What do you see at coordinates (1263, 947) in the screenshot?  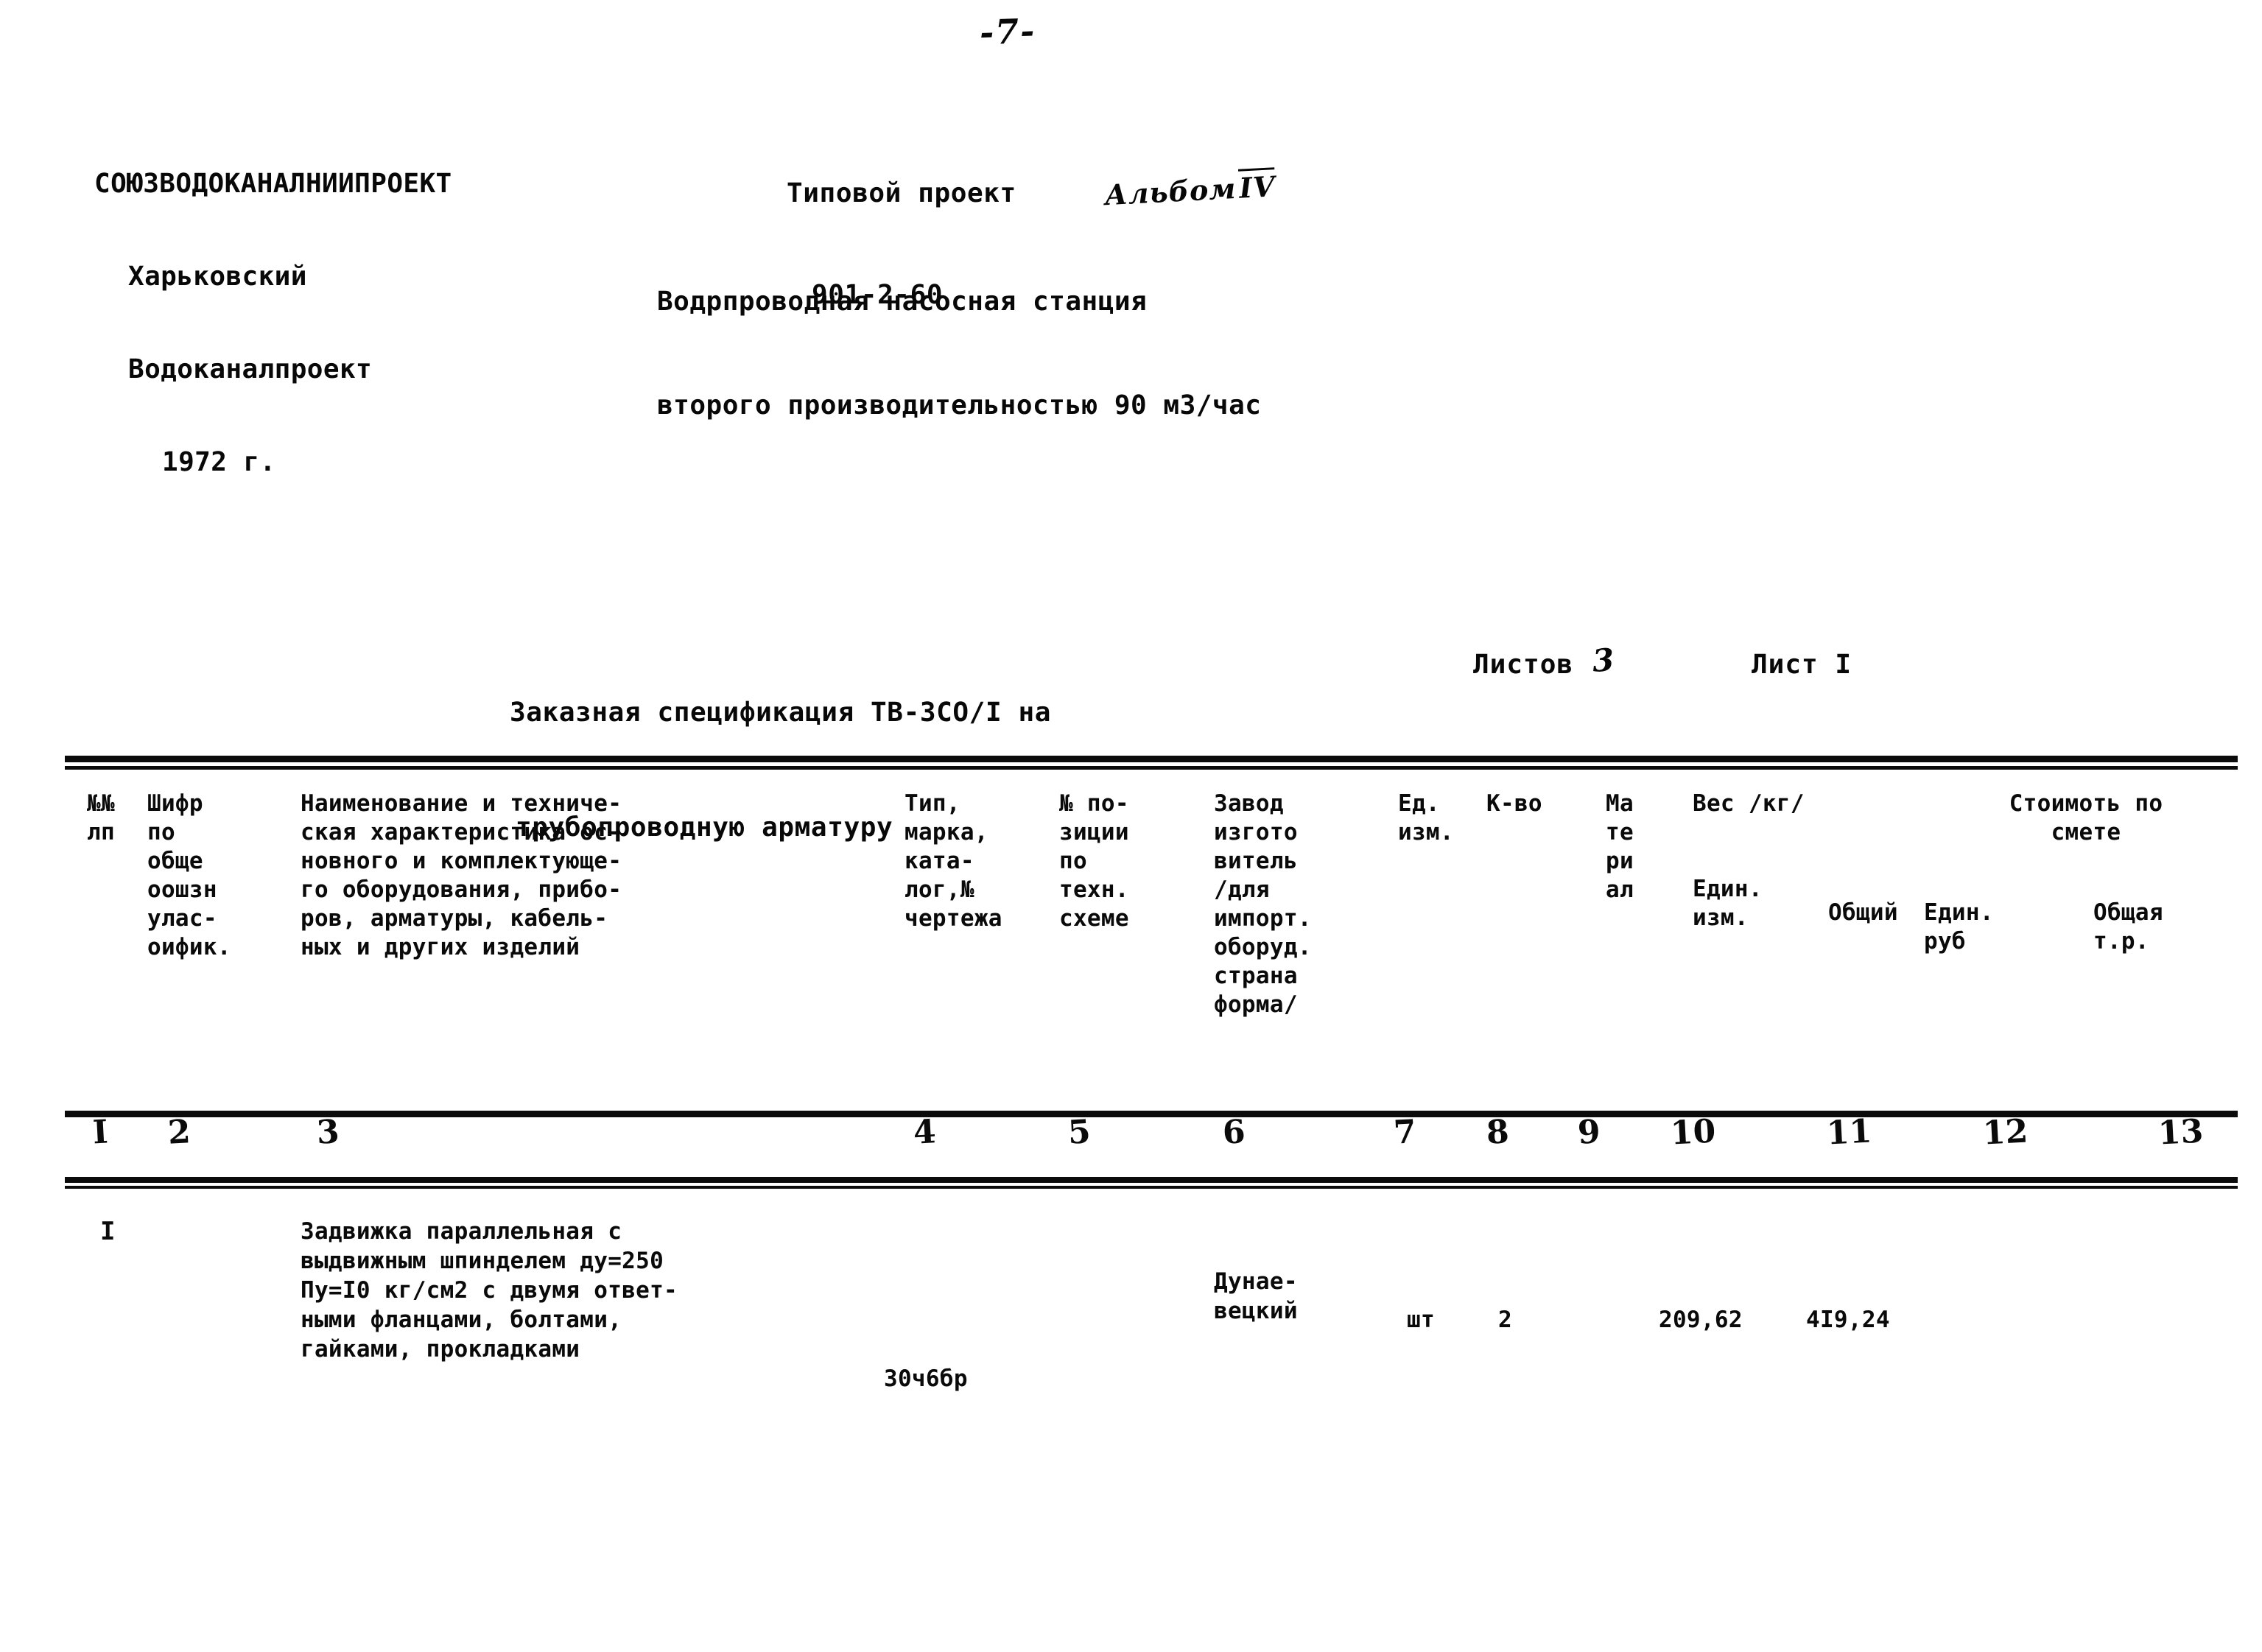 I see `header-col-6-line-6: оборуд.` at bounding box center [1263, 947].